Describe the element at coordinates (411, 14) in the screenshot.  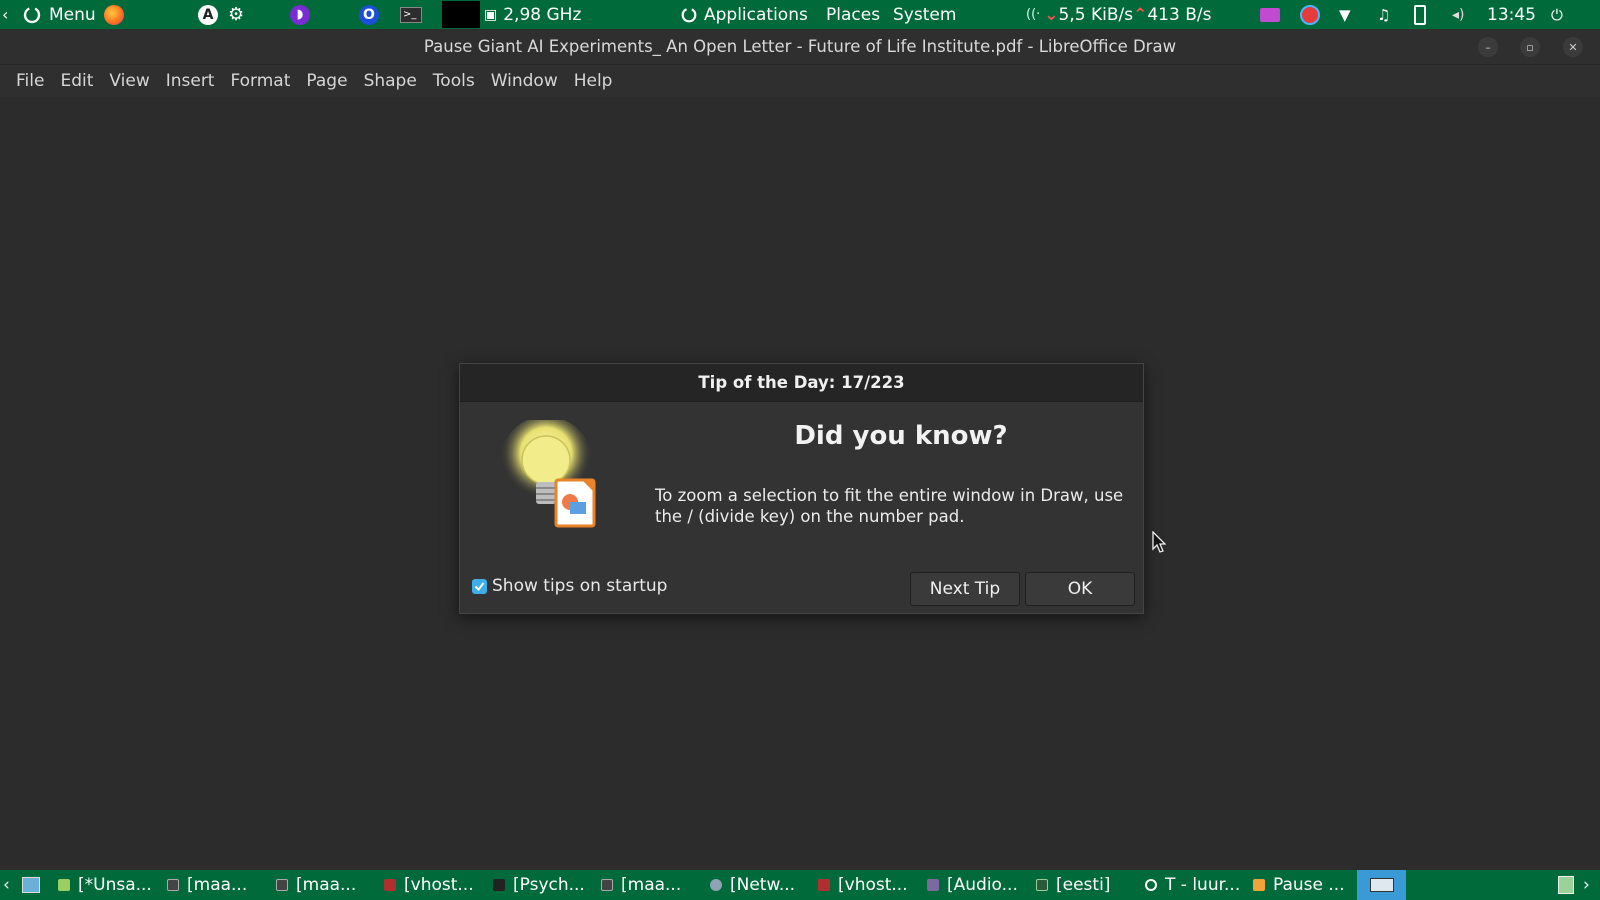
I see `terminal-launcher-icon: >_` at that location.